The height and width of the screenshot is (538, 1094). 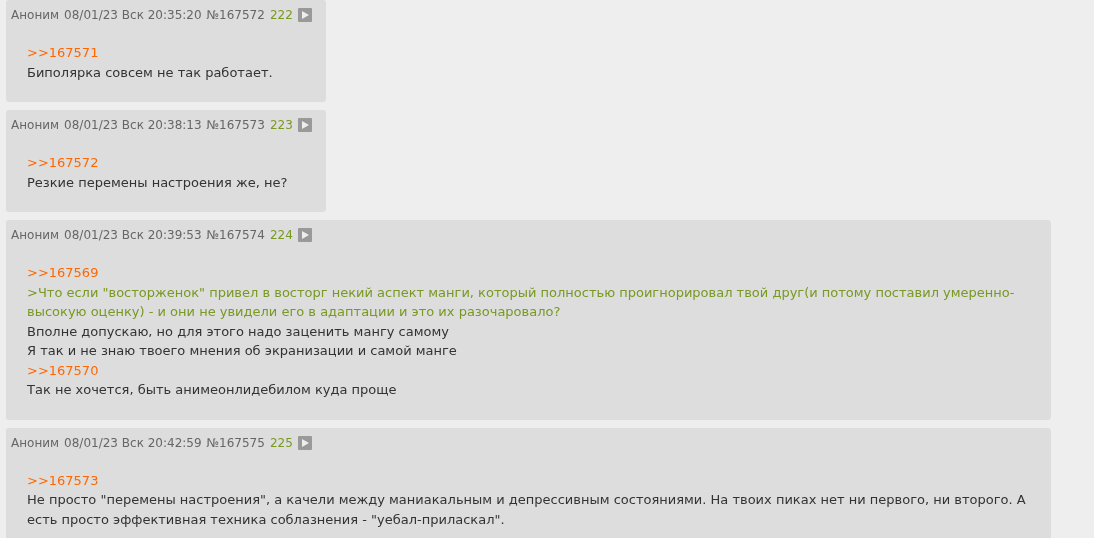 I want to click on post-date: 08/01/23 Вск 20:35:20, so click(x=133, y=15).